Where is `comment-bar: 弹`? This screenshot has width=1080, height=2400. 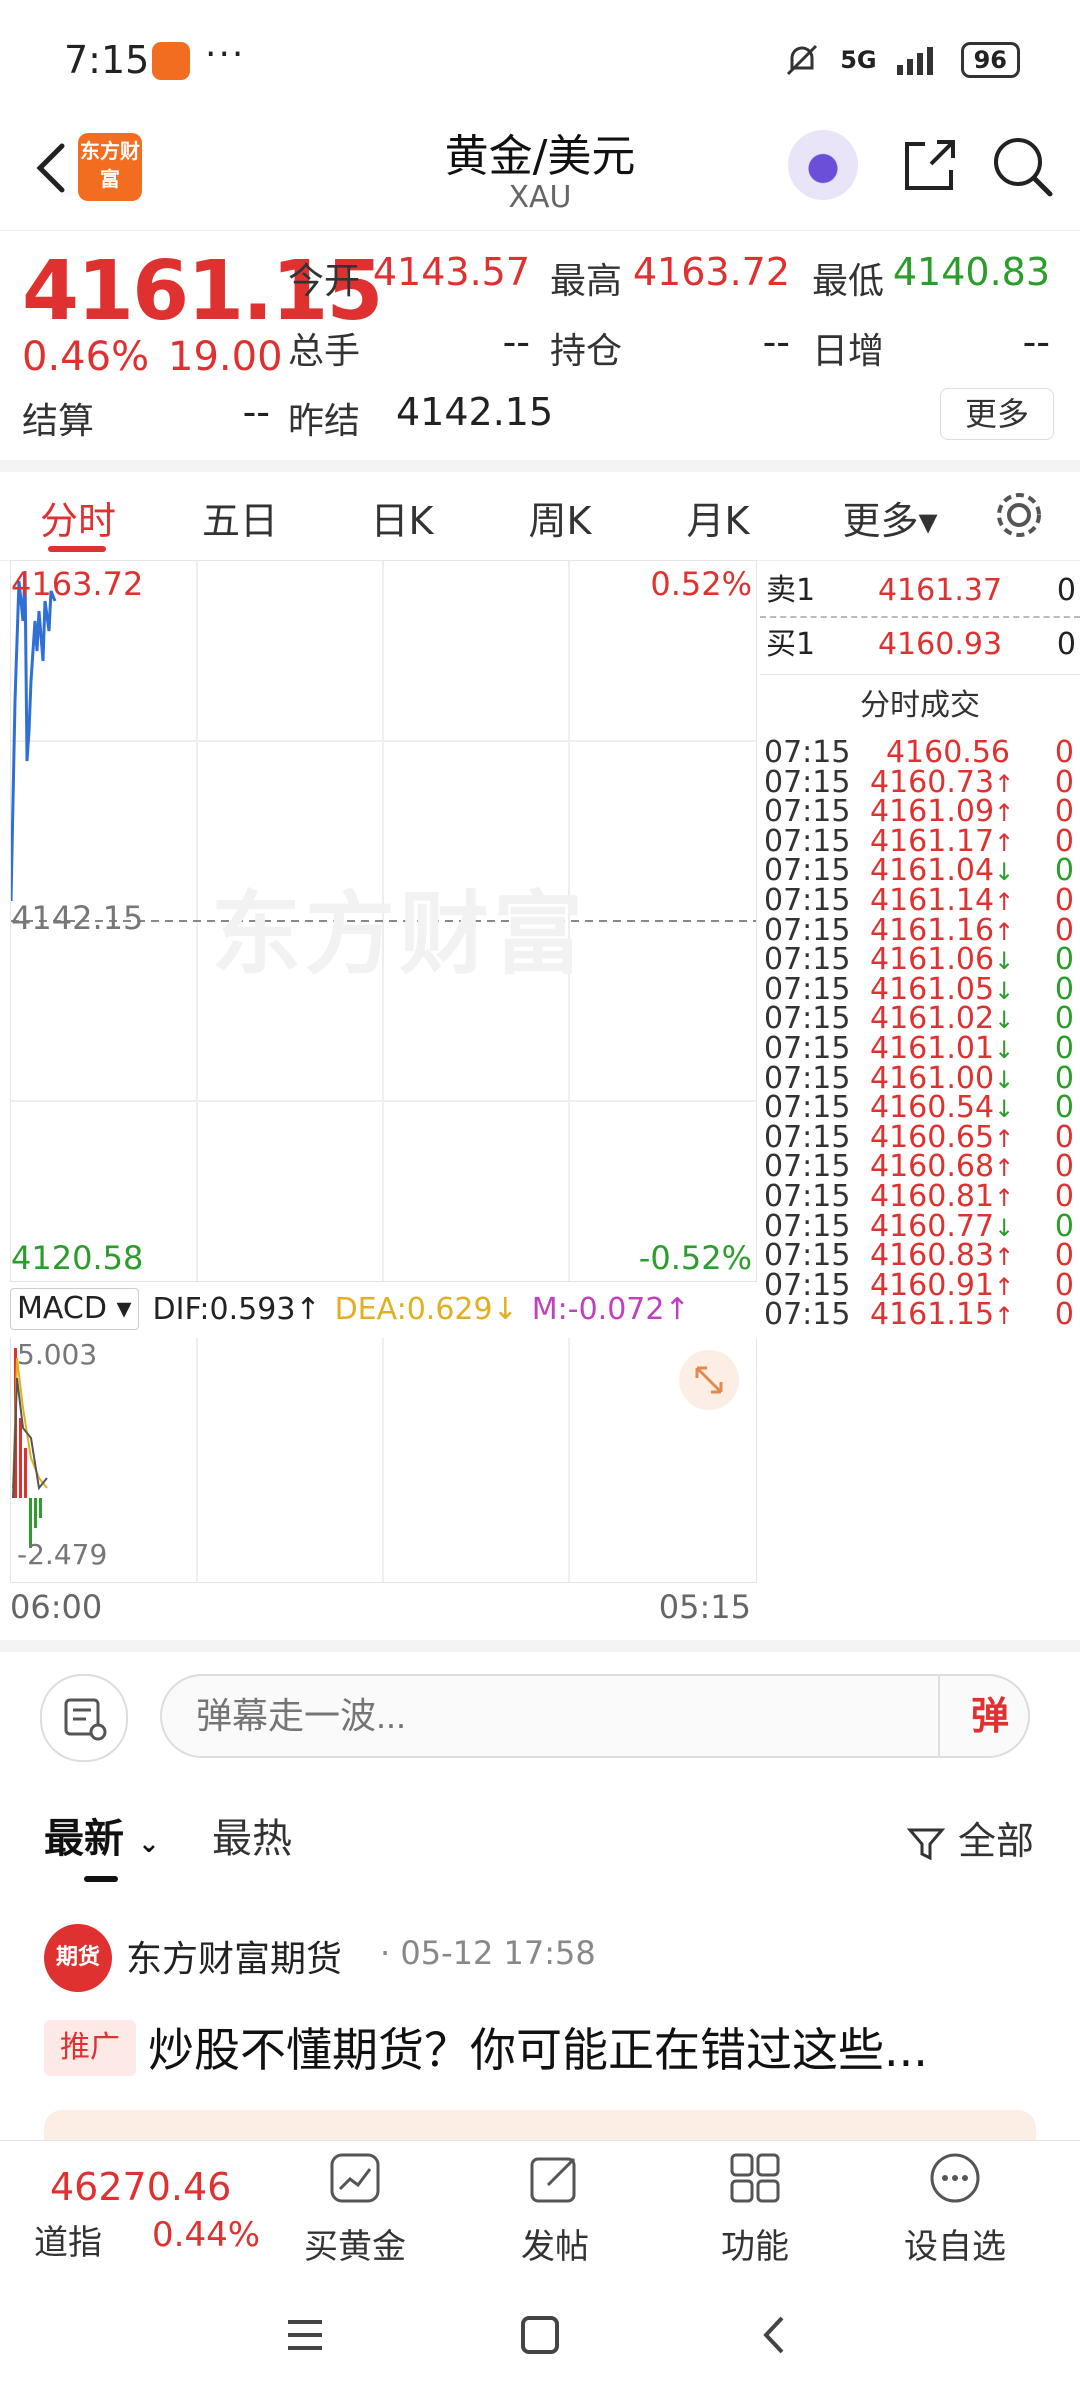 comment-bar: 弹 is located at coordinates (540, 1706).